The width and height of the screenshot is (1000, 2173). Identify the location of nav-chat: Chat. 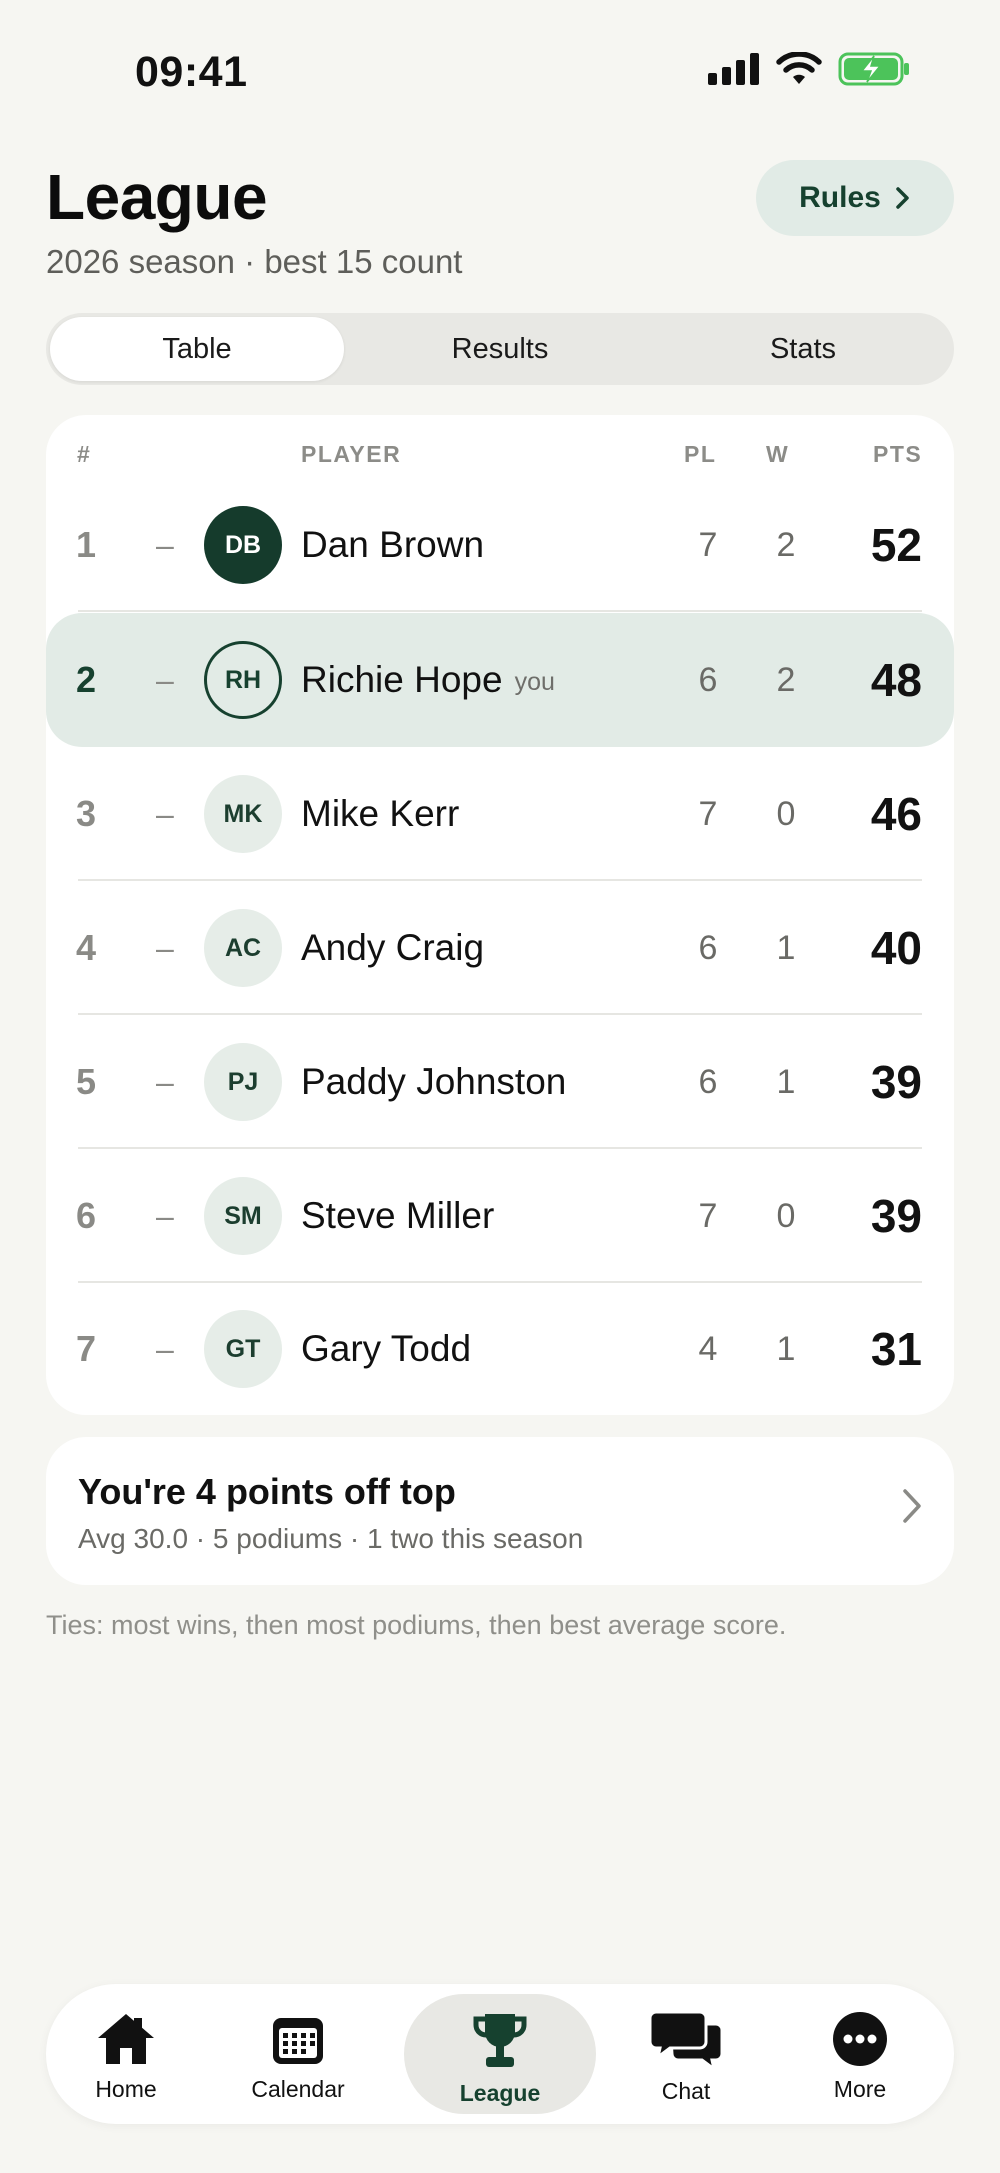
(686, 2054).